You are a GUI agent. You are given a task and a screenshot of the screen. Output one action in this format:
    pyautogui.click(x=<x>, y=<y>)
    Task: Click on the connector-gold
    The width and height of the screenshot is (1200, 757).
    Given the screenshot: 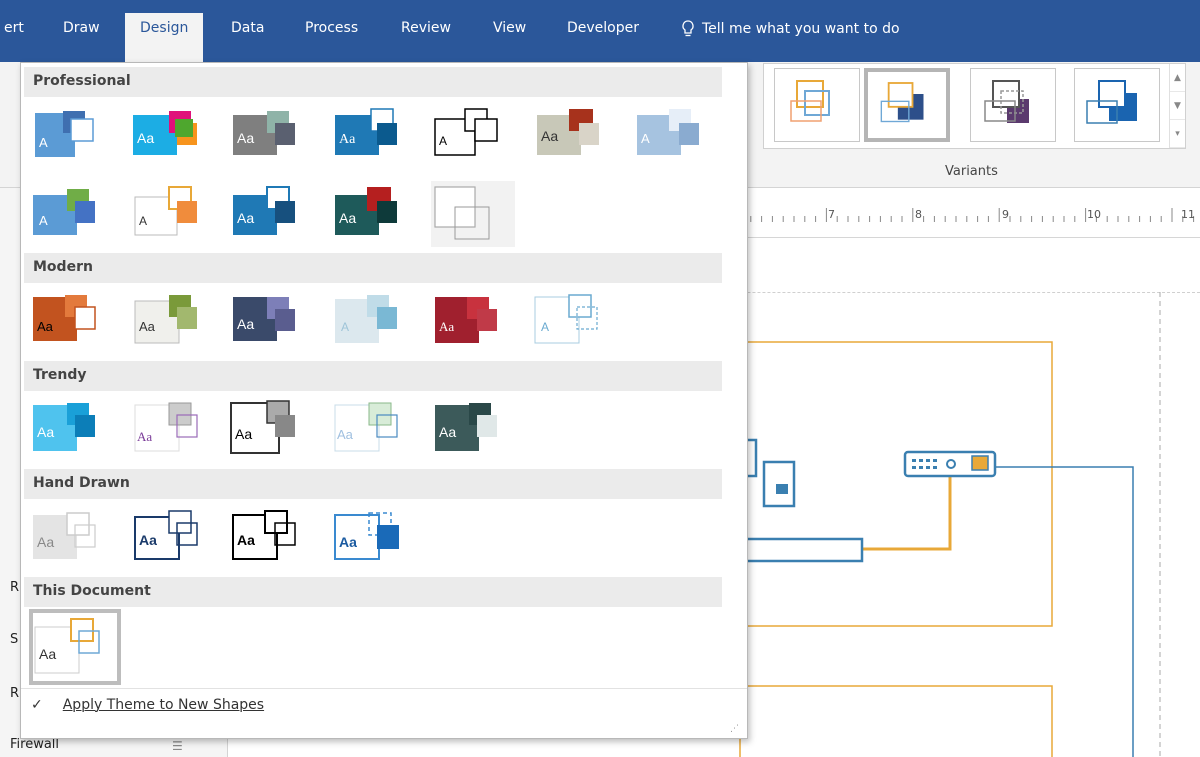 What is the action you would take?
    pyautogui.click(x=907, y=513)
    